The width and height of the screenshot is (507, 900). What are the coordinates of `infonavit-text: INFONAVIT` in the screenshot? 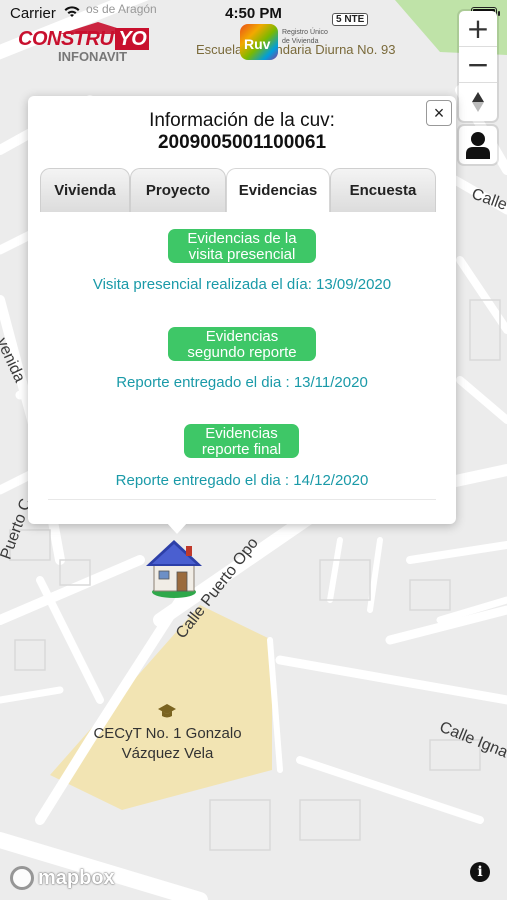 It's located at (93, 56).